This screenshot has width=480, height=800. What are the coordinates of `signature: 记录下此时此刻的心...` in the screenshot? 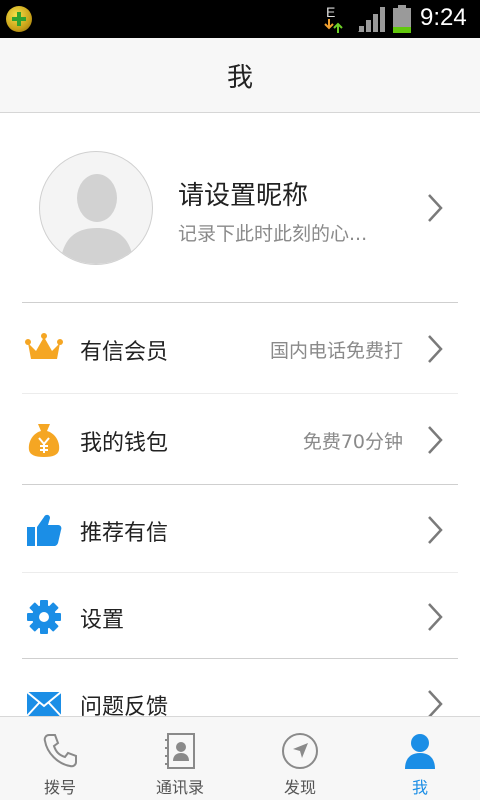 It's located at (273, 234).